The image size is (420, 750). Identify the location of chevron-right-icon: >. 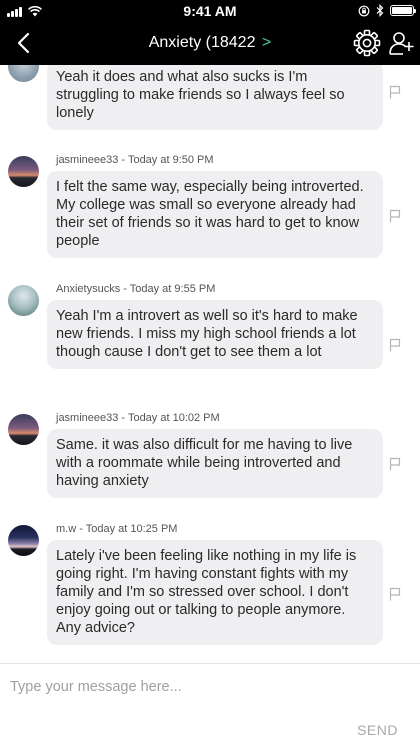
(266, 42).